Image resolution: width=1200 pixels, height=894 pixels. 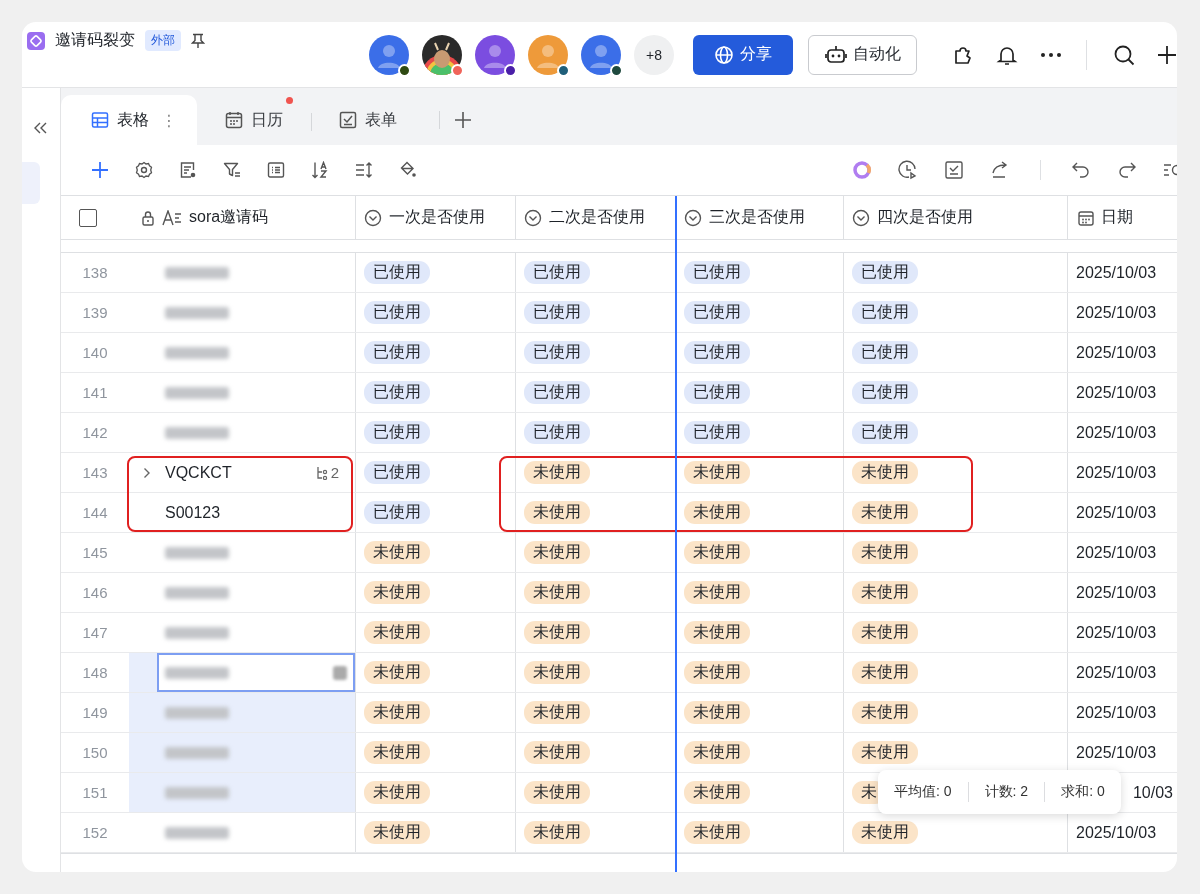 I want to click on row-number: 142, so click(x=95, y=432).